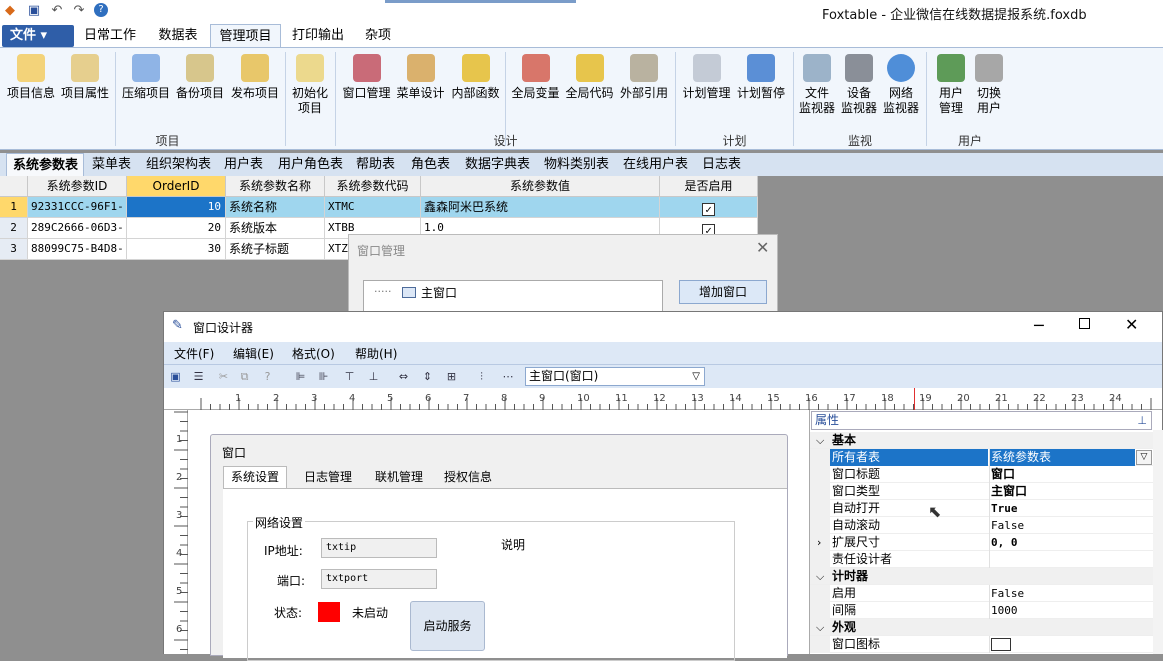  I want to click on column-header: 系统参数ID, so click(77, 186).